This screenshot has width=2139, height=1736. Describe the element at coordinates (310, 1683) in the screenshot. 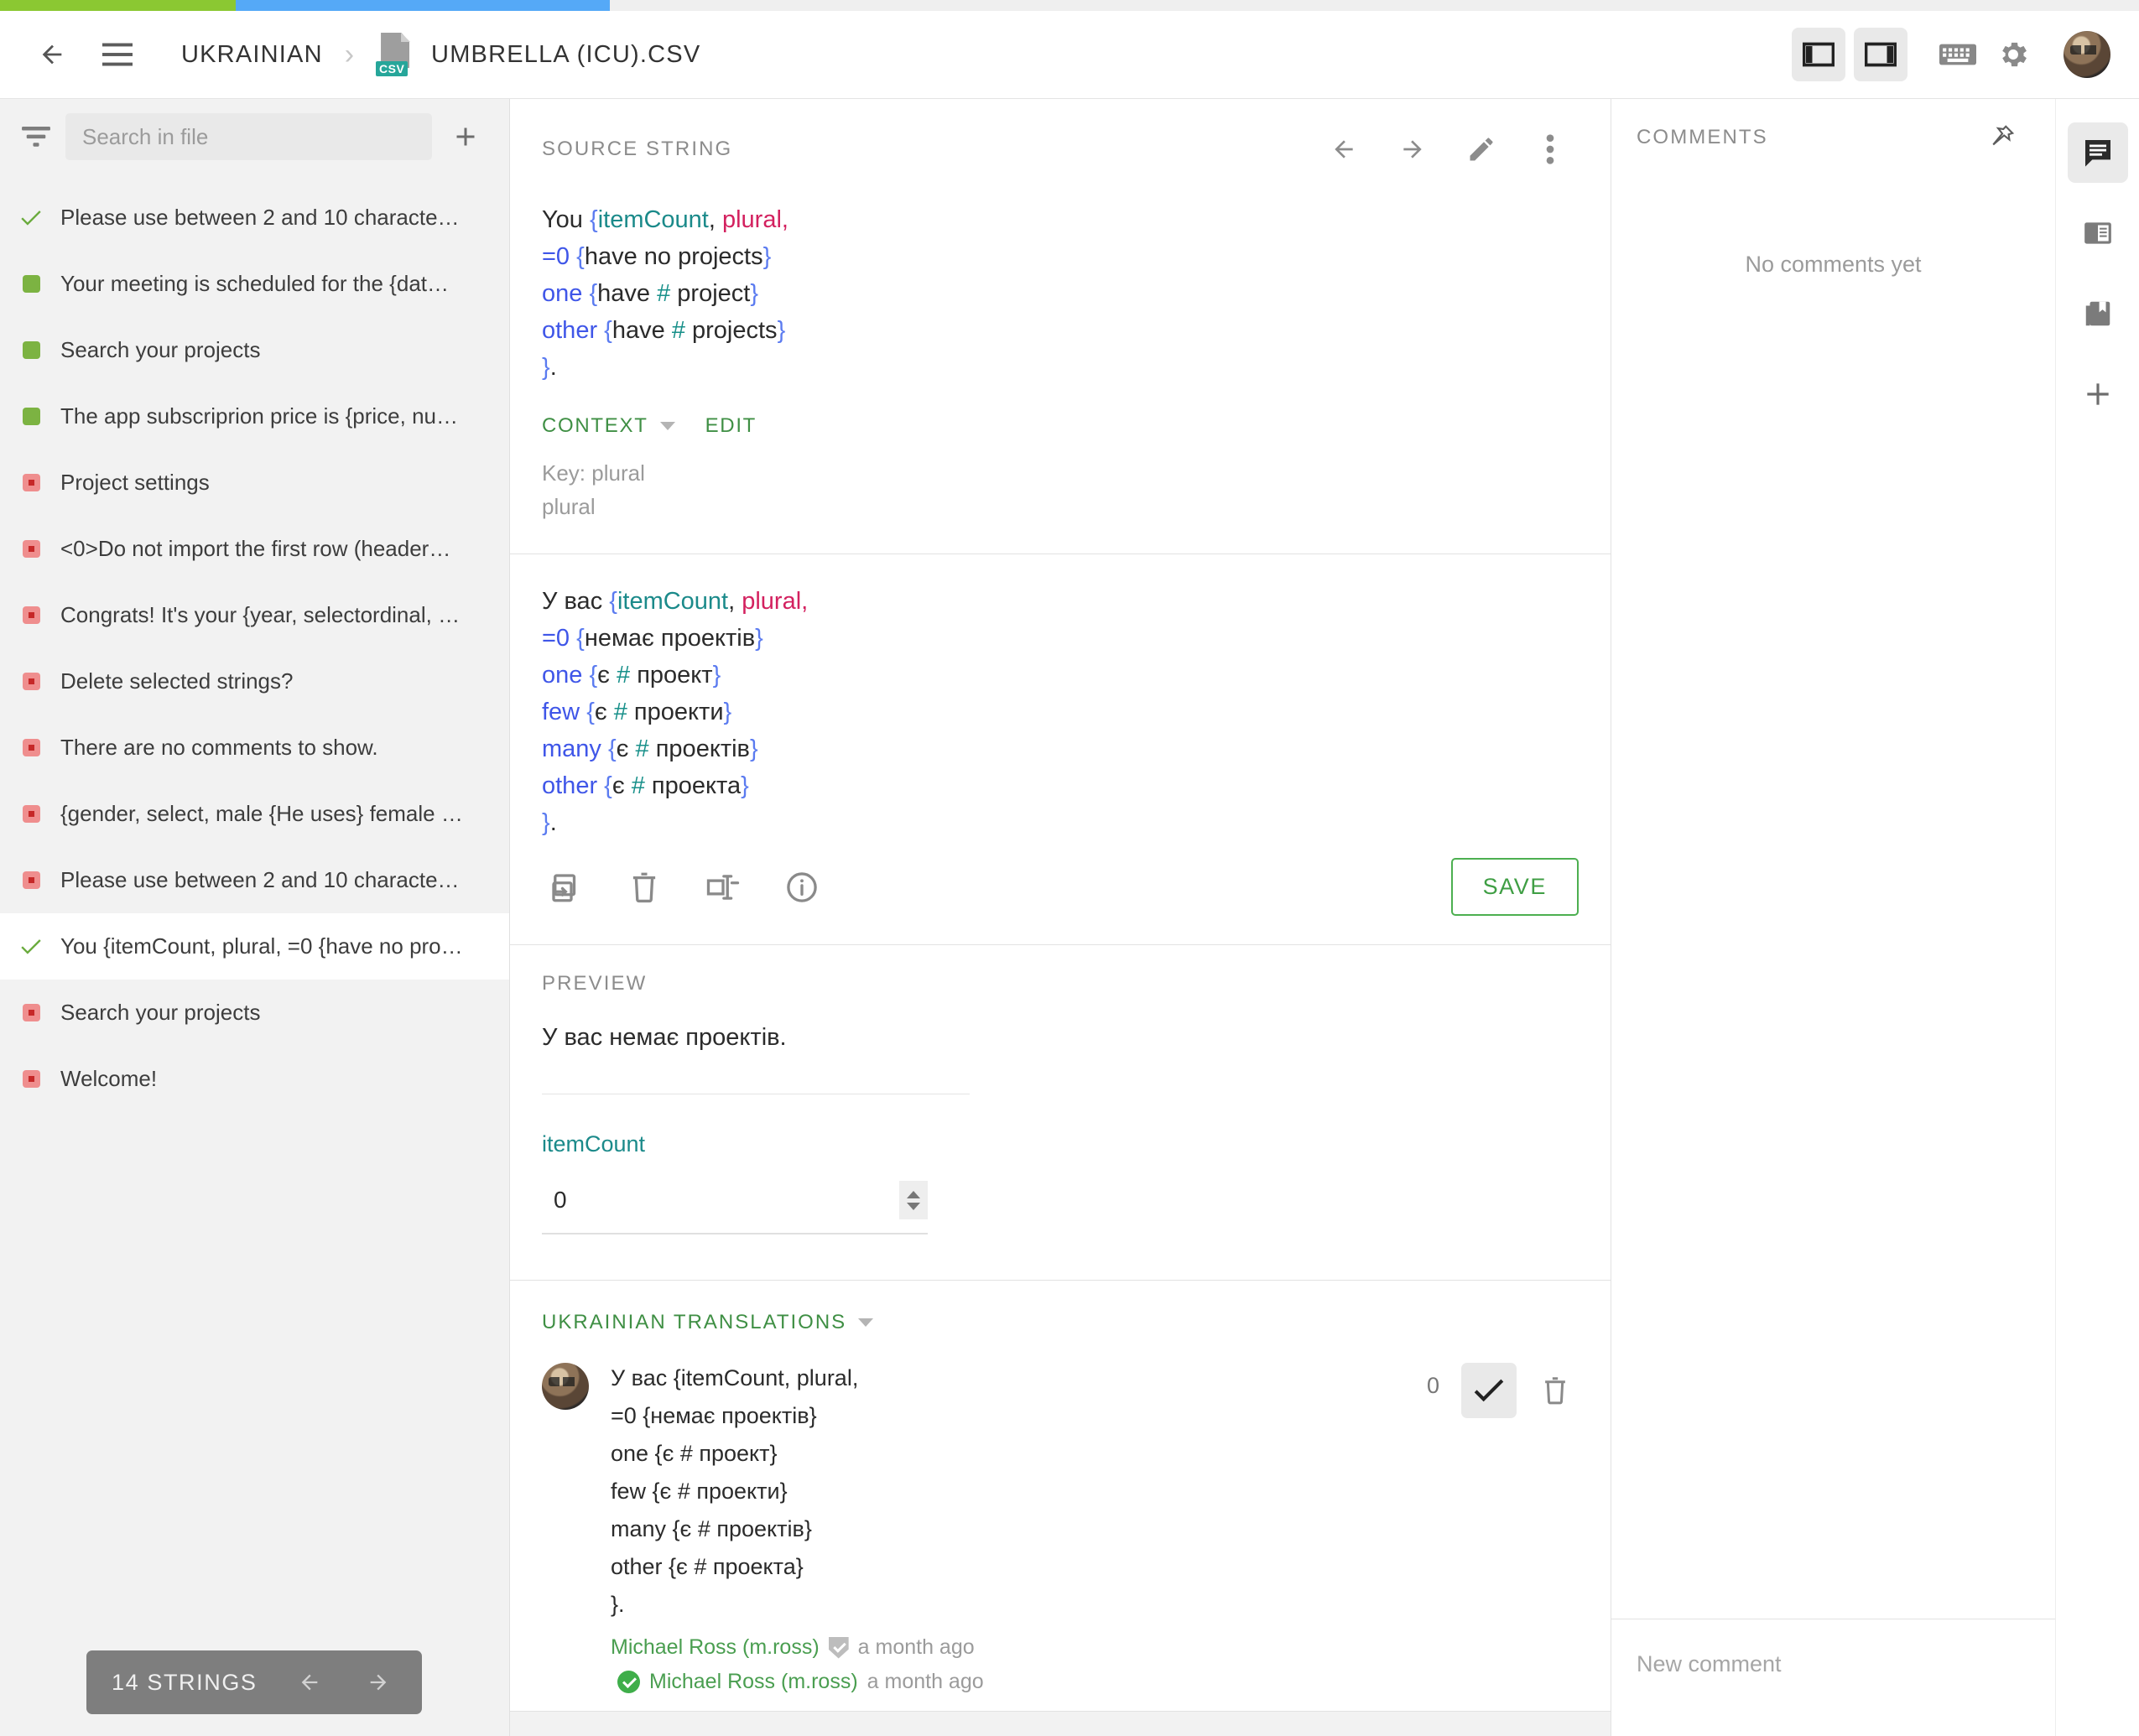

I see `pager-prev-button` at that location.